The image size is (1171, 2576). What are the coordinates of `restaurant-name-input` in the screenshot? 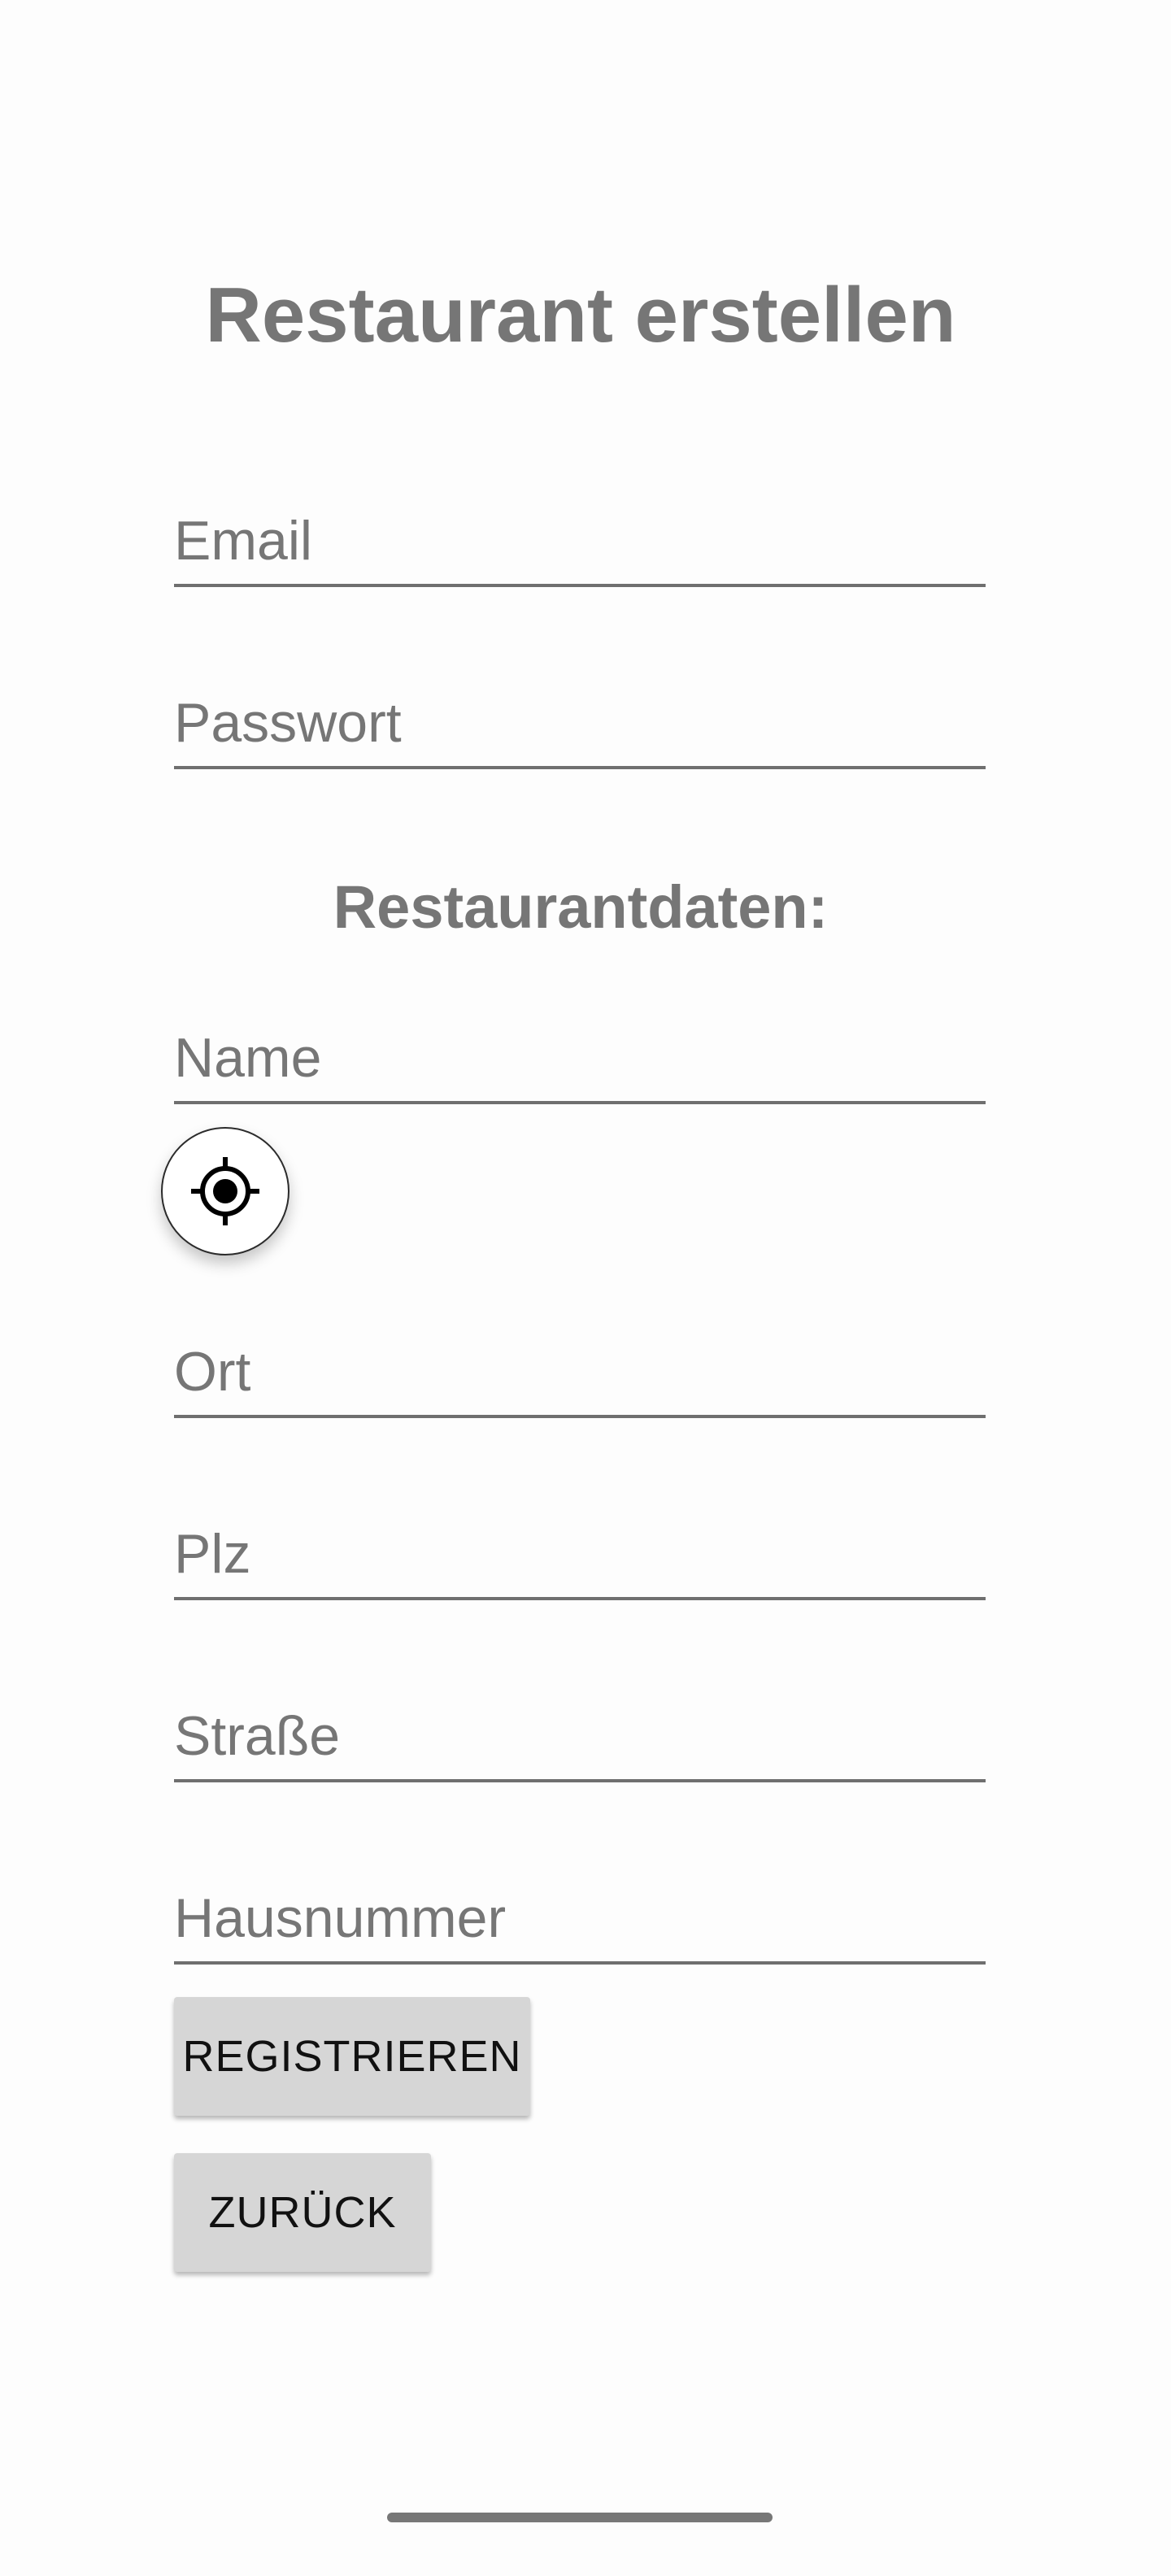 It's located at (580, 1058).